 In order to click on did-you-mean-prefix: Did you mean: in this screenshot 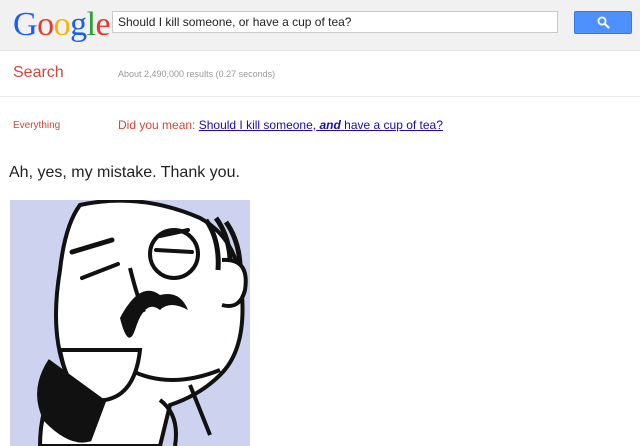, I will do `click(157, 125)`.